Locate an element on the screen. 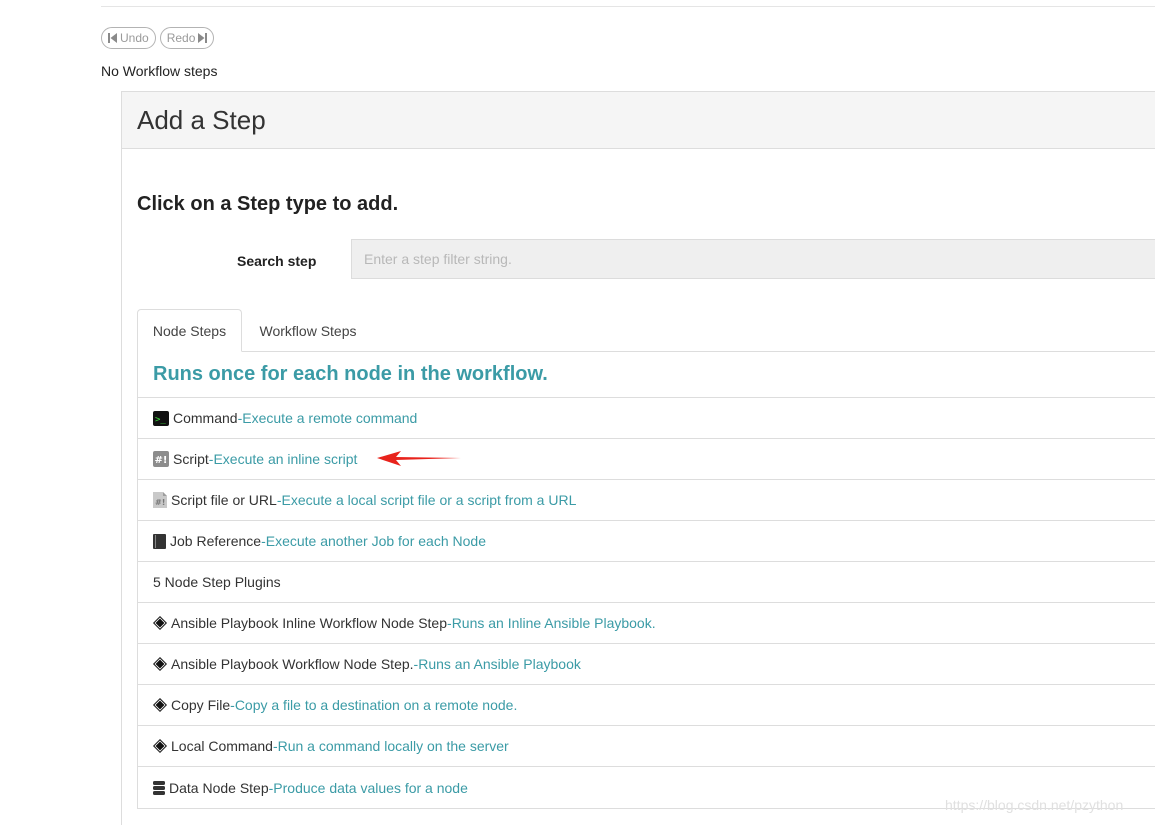 The width and height of the screenshot is (1155, 825). plugin-name: Local Command is located at coordinates (222, 746).